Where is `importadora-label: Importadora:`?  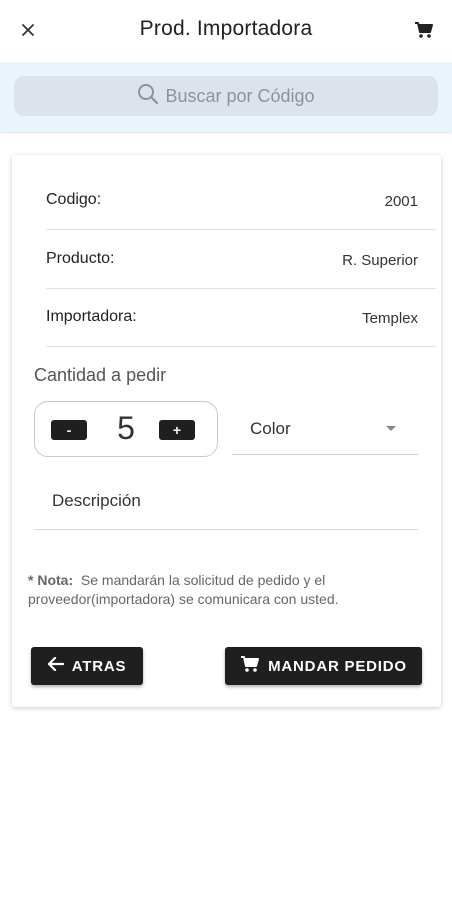 importadora-label: Importadora: is located at coordinates (91, 316).